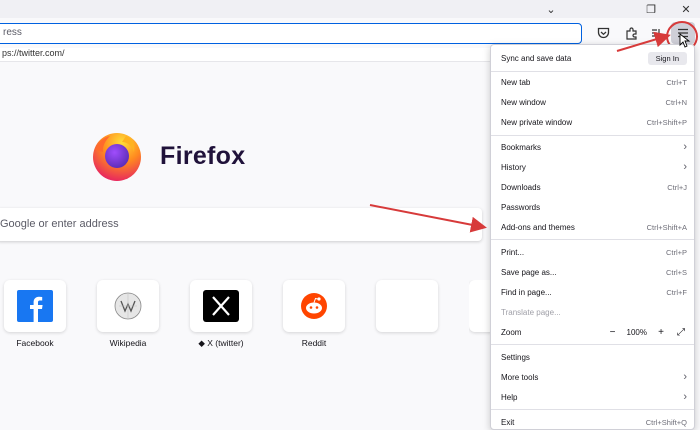 The height and width of the screenshot is (430, 700). What do you see at coordinates (551, 9) in the screenshot?
I see `tab-list-dropdown-icon: ⌄` at bounding box center [551, 9].